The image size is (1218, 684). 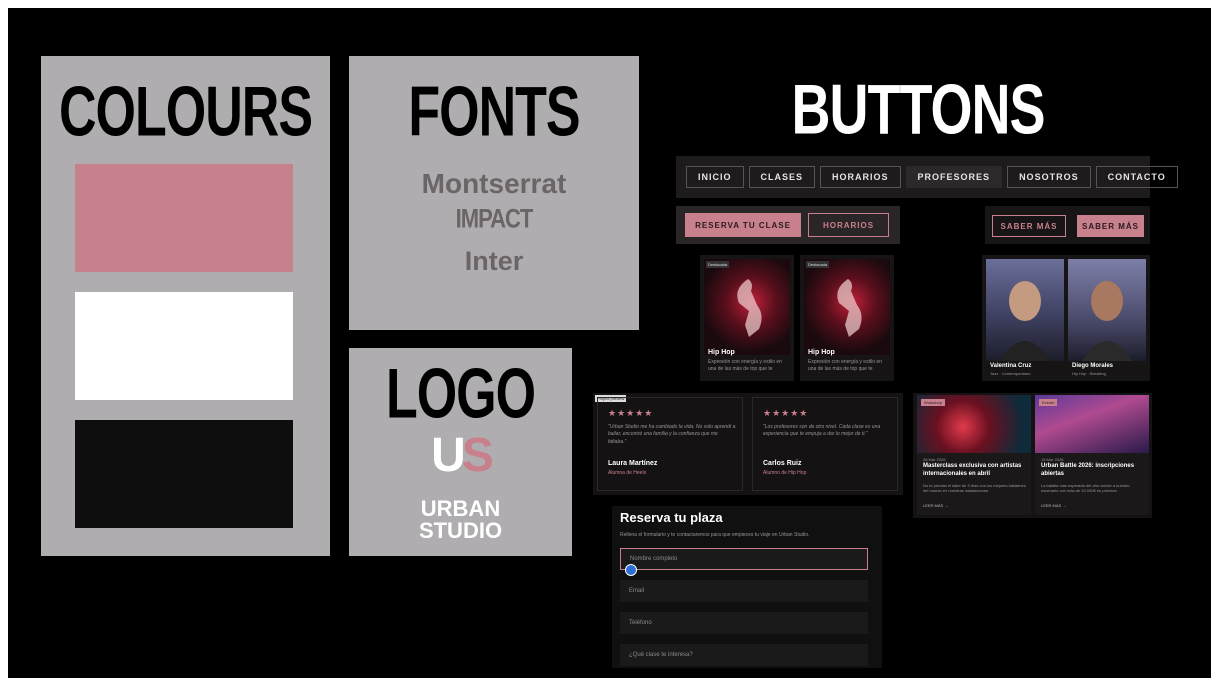 I want to click on name-field: Nombre completo, so click(x=744, y=559).